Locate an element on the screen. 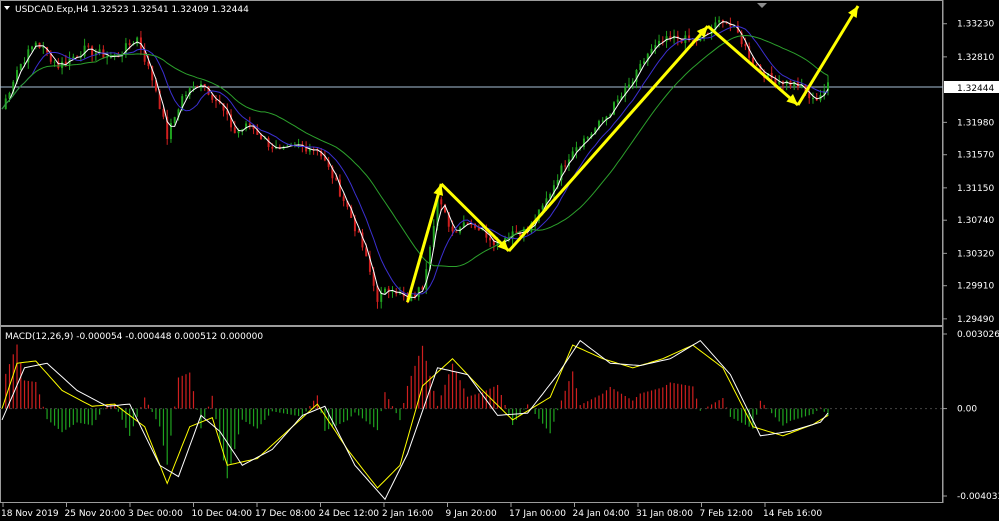 This screenshot has width=999, height=521. time-tick-label: 10 Dec 04:00 is located at coordinates (222, 514).